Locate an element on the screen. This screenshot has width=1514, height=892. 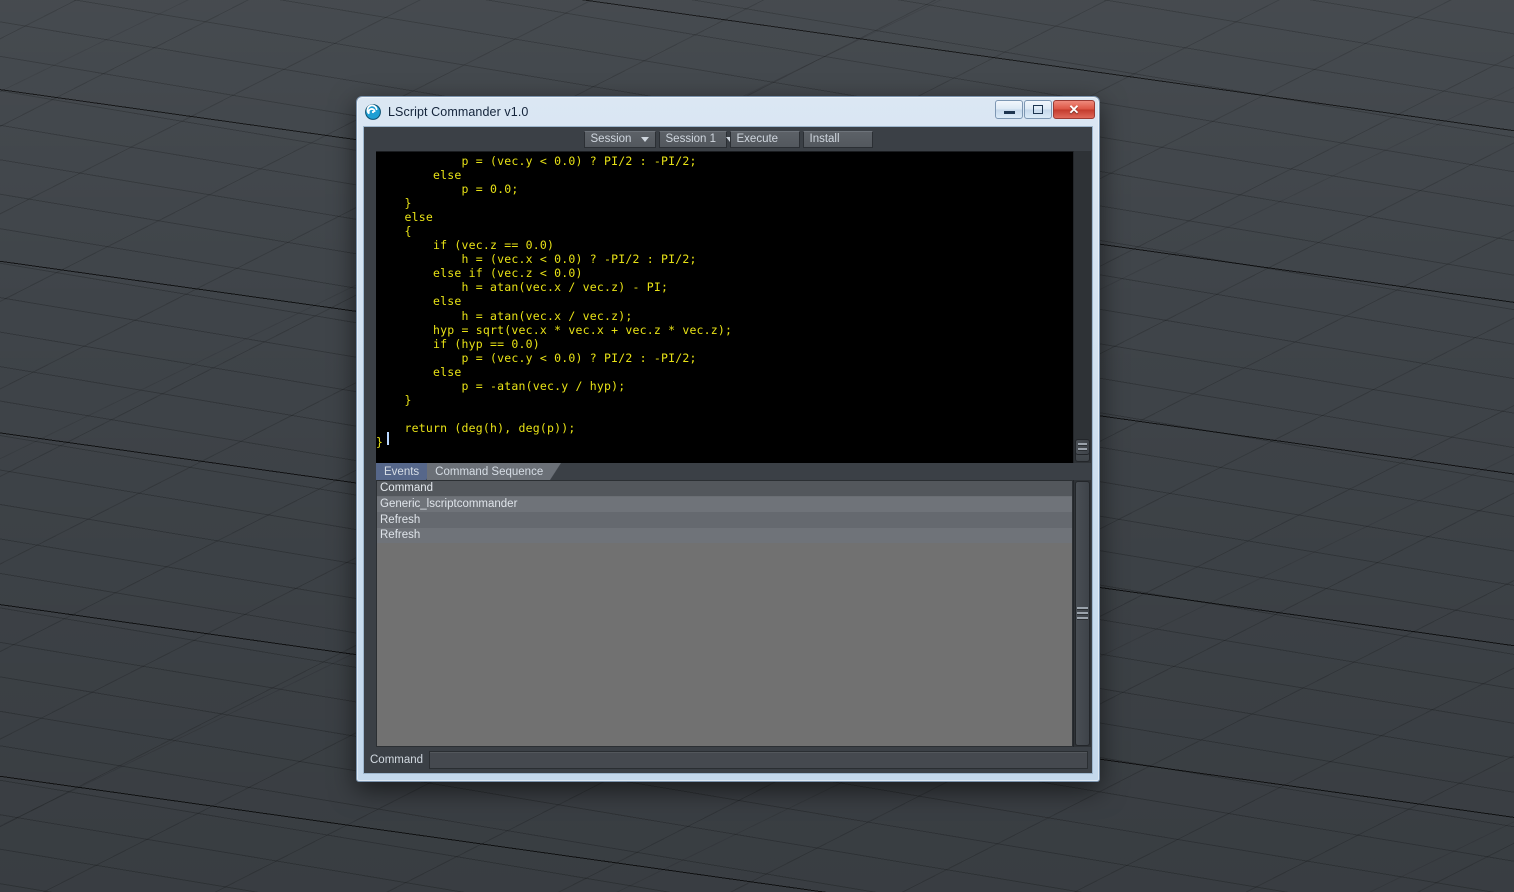
column-header-command: Command is located at coordinates (724, 489).